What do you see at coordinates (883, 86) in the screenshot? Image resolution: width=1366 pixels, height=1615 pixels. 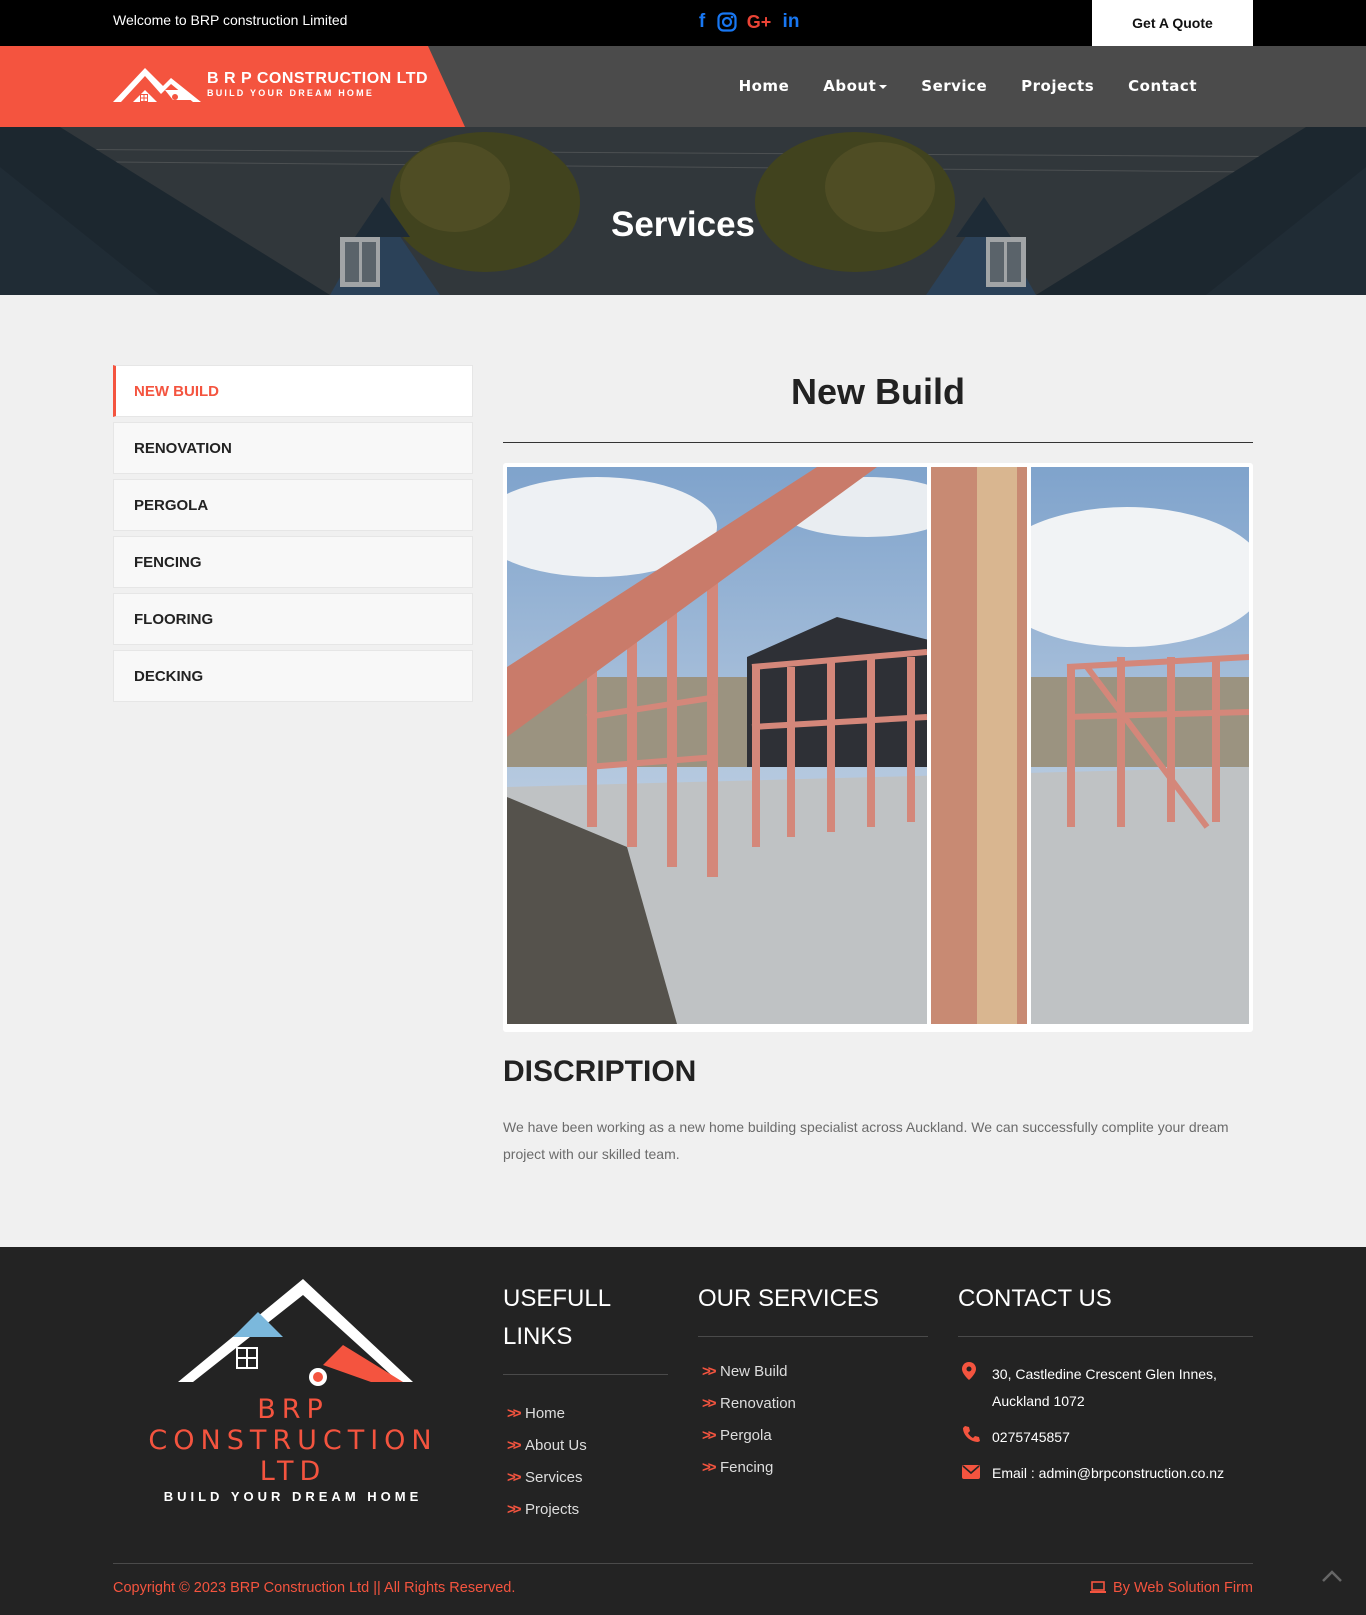 I see `caret-down-icon` at bounding box center [883, 86].